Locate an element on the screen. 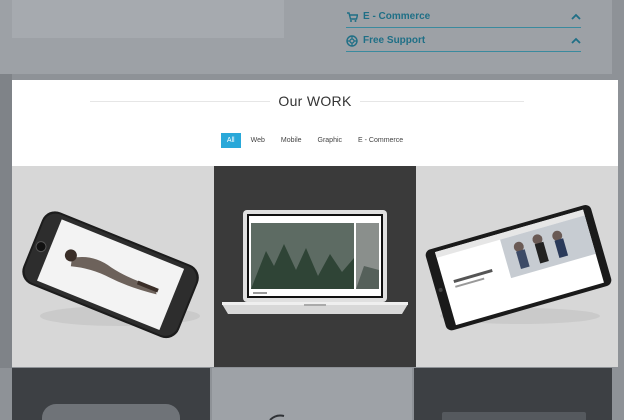  section-title: Our WORK is located at coordinates (315, 101).